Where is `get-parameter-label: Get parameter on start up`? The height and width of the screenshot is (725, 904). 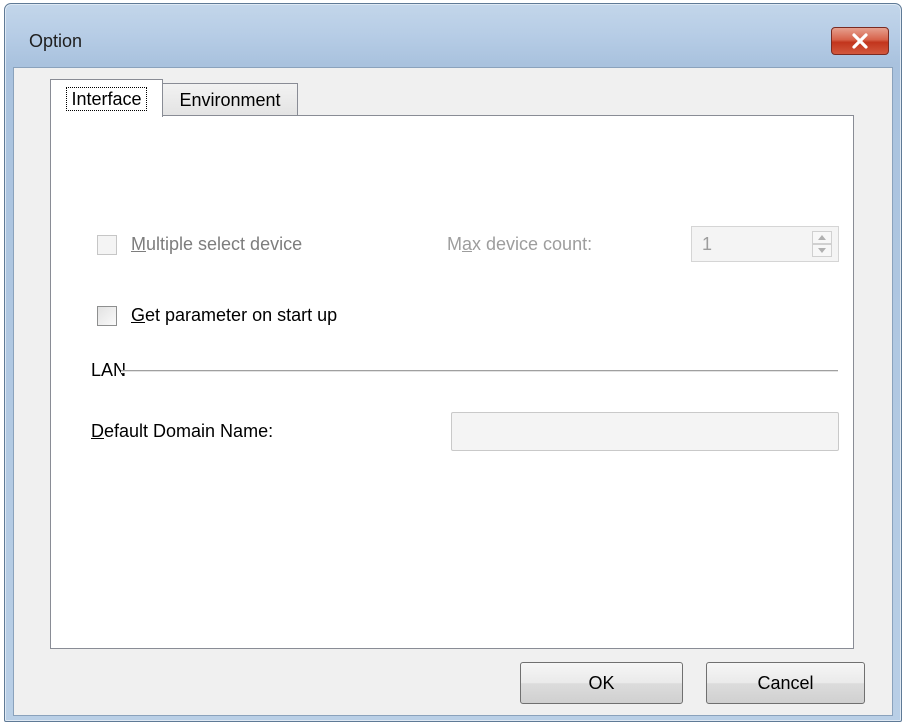 get-parameter-label: Get parameter on start up is located at coordinates (234, 315).